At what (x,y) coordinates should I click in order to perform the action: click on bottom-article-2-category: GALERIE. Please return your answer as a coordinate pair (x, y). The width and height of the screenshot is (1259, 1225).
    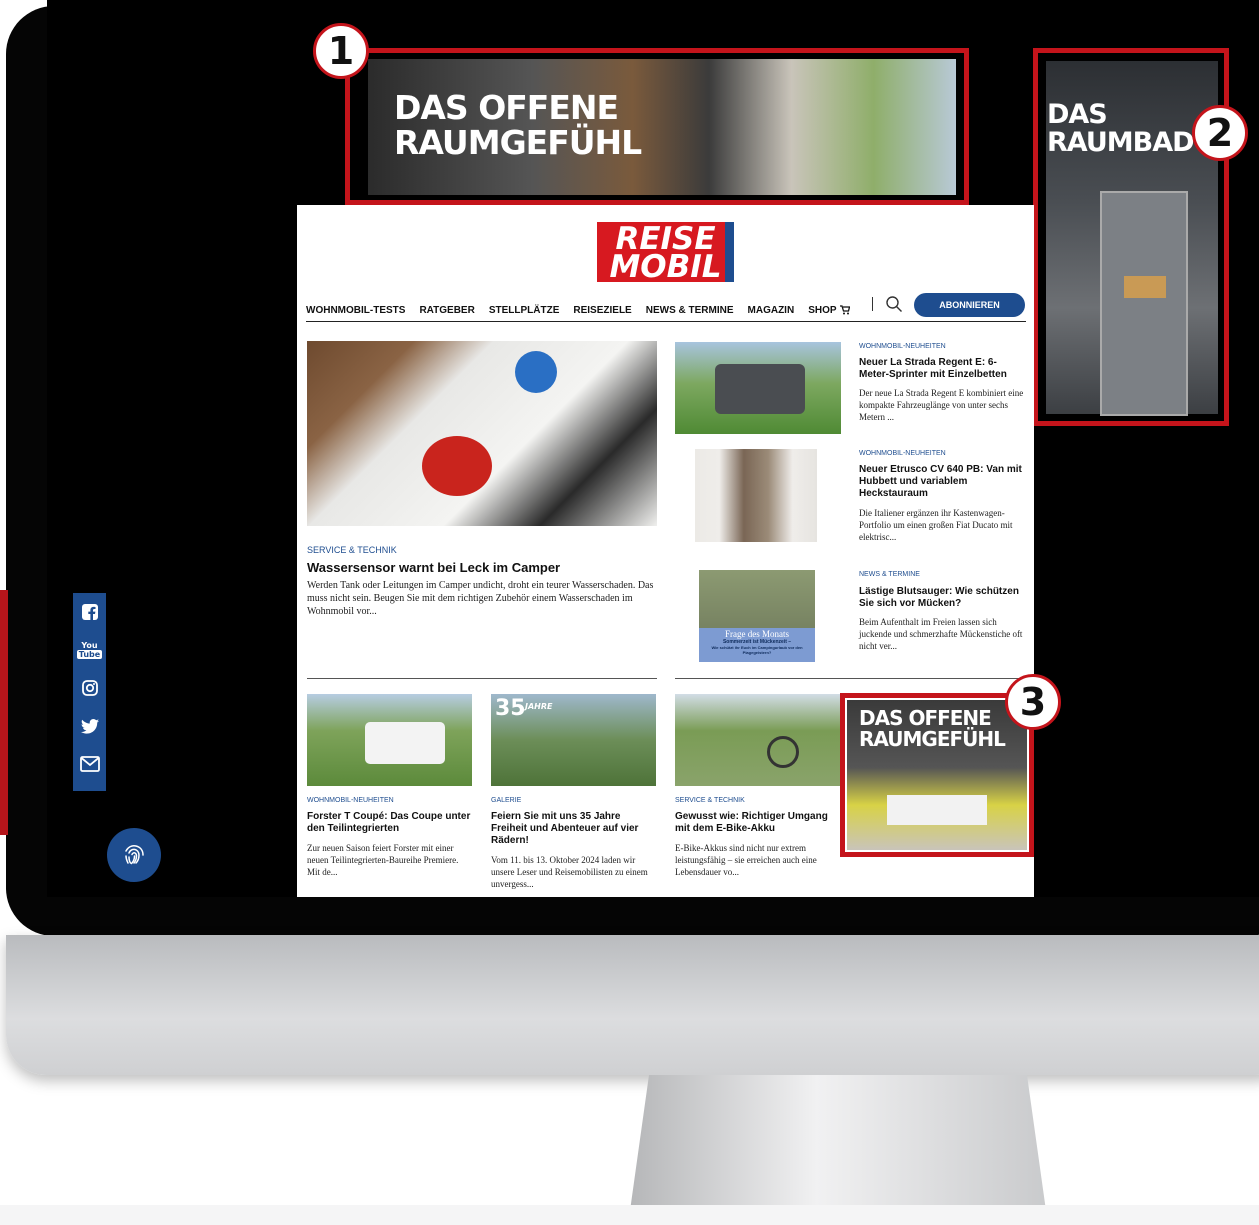
    Looking at the image, I should click on (506, 800).